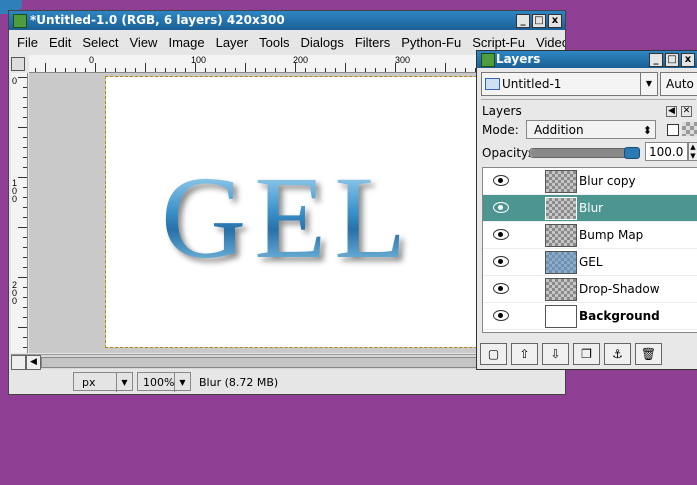 The height and width of the screenshot is (485, 697). I want to click on new-layer-icon: ▢, so click(493, 354).